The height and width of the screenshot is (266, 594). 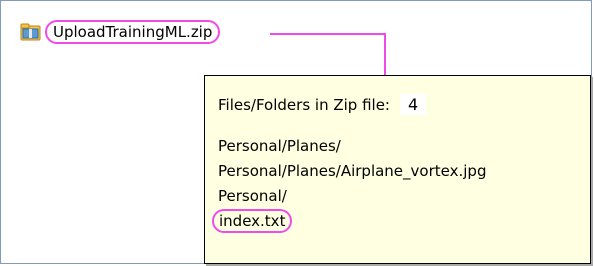 I want to click on tooltip-header: Files/Folders in Zip file: 4, so click(x=322, y=104).